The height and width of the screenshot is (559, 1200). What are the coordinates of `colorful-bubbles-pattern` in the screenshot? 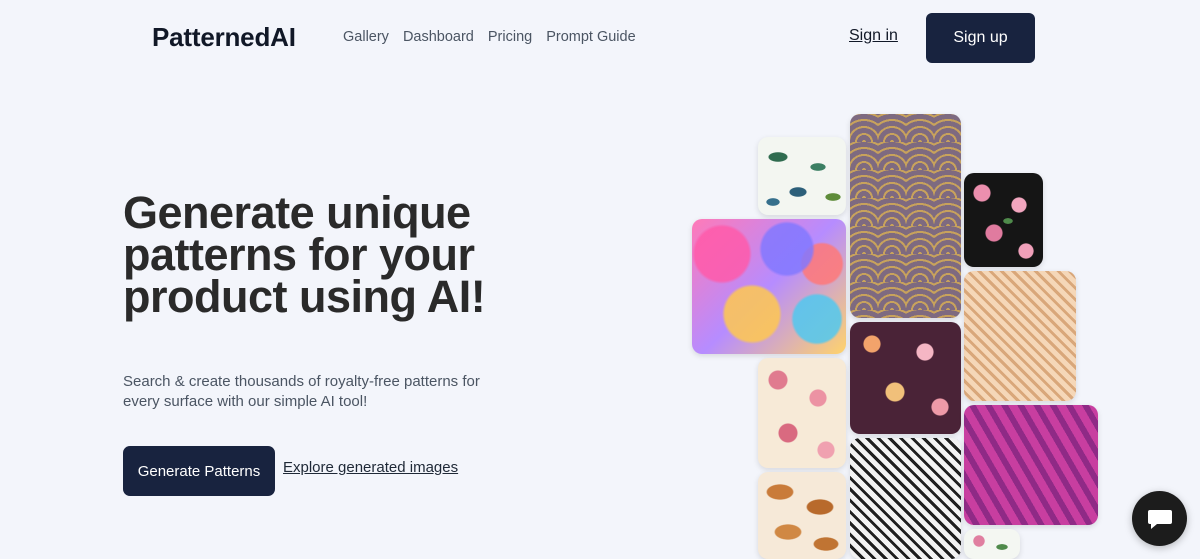 It's located at (769, 286).